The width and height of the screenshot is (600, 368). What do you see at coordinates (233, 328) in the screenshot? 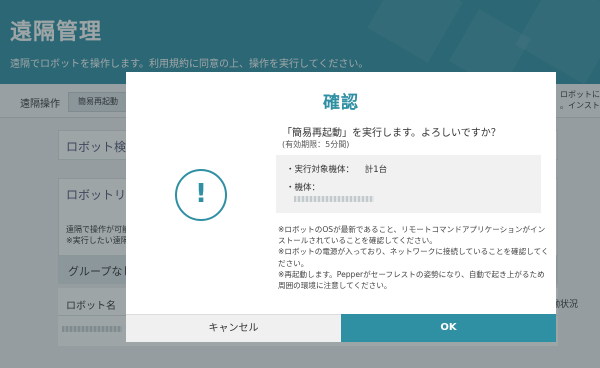
I see `cancel-button: キャンセル` at bounding box center [233, 328].